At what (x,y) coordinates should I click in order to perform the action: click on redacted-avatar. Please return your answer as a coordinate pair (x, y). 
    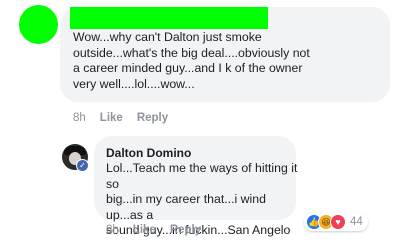
    Looking at the image, I should click on (38, 24).